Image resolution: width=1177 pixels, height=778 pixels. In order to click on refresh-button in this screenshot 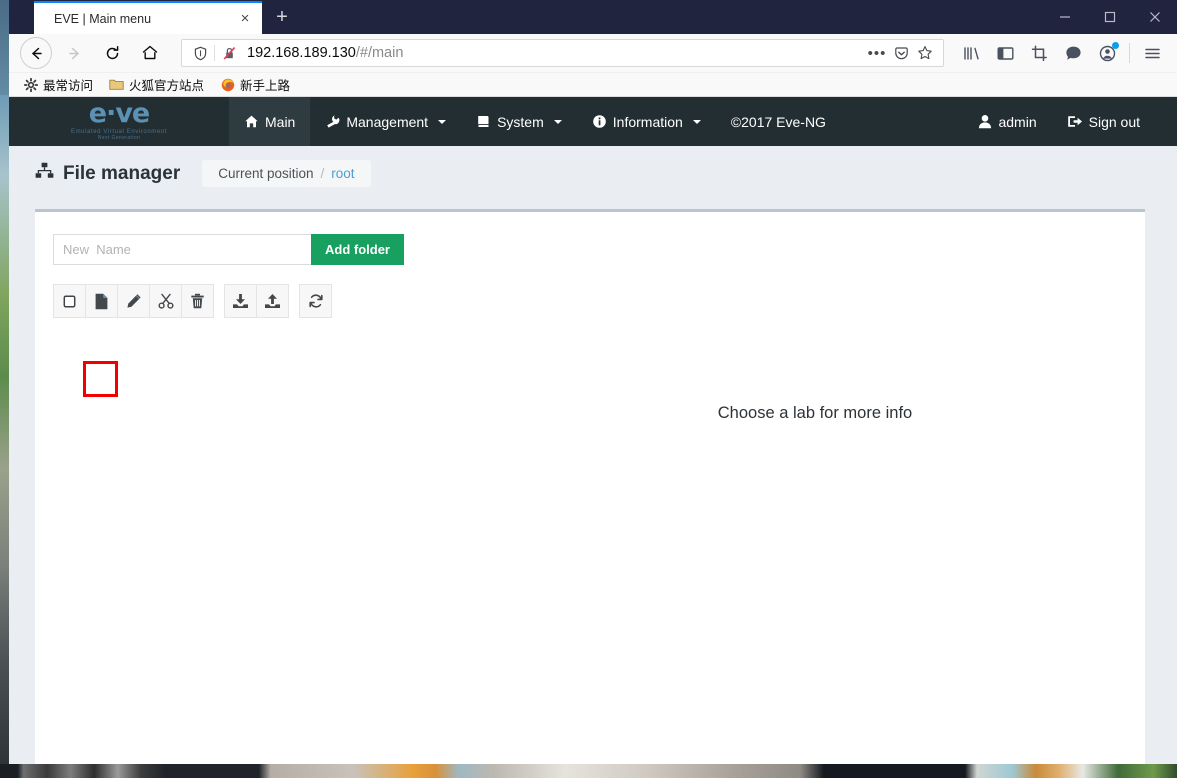, I will do `click(315, 301)`.